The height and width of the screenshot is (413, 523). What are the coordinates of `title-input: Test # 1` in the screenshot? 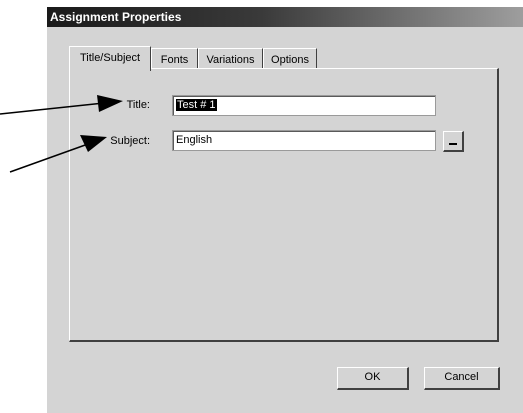 It's located at (304, 105).